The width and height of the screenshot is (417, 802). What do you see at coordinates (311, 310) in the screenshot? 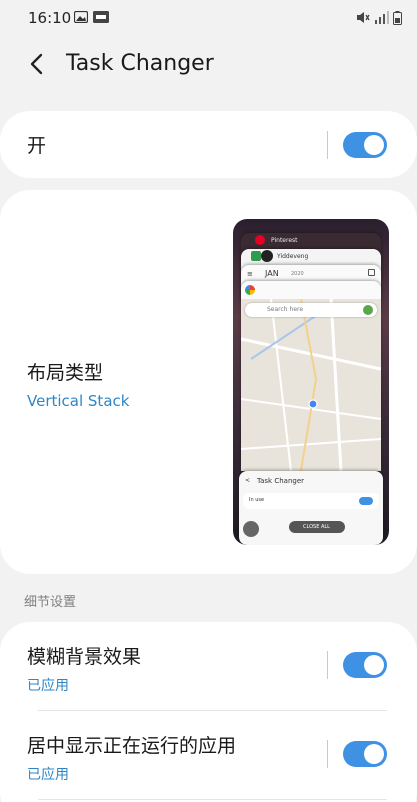
I see `map-search-bar: Search here` at bounding box center [311, 310].